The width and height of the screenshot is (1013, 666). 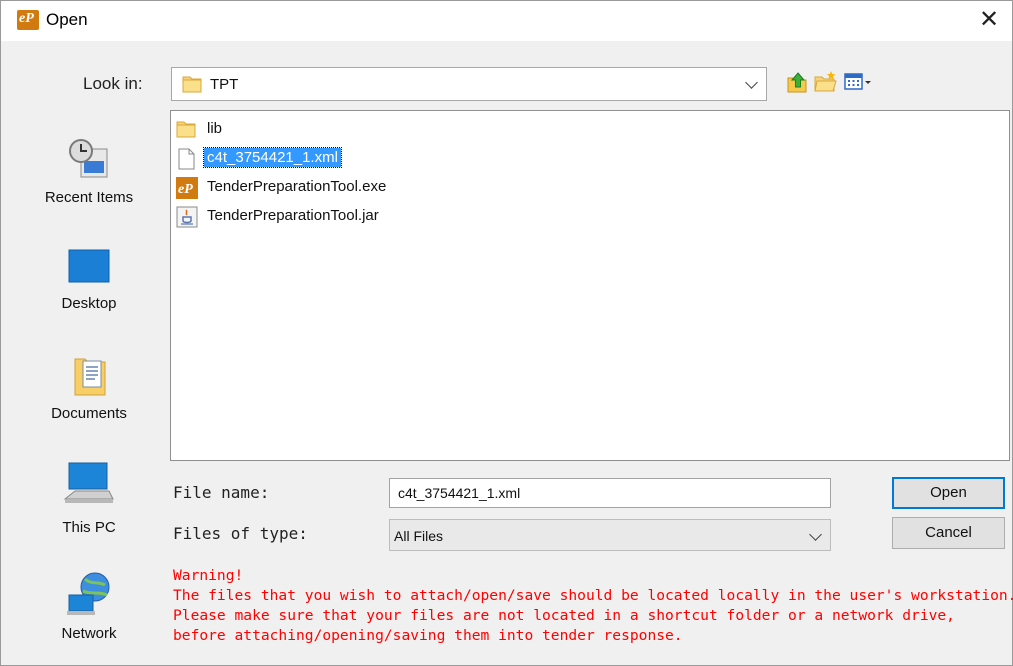 What do you see at coordinates (215, 128) in the screenshot?
I see `file-name: lib` at bounding box center [215, 128].